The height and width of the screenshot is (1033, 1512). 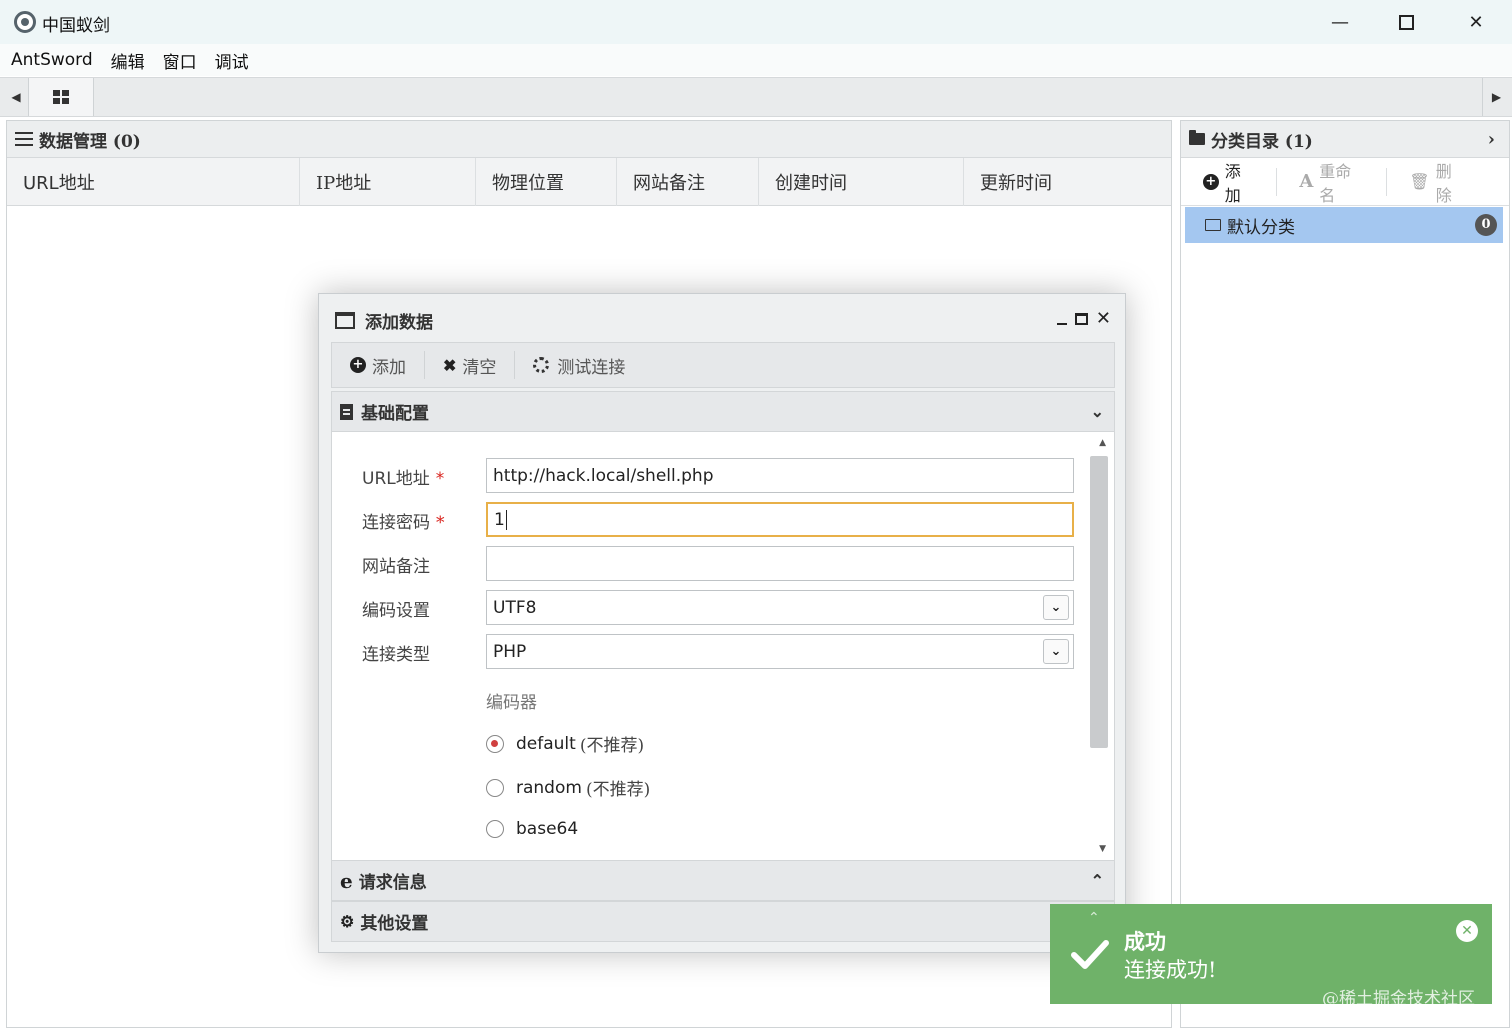 I want to click on column-created: 创建时间, so click(x=861, y=182).